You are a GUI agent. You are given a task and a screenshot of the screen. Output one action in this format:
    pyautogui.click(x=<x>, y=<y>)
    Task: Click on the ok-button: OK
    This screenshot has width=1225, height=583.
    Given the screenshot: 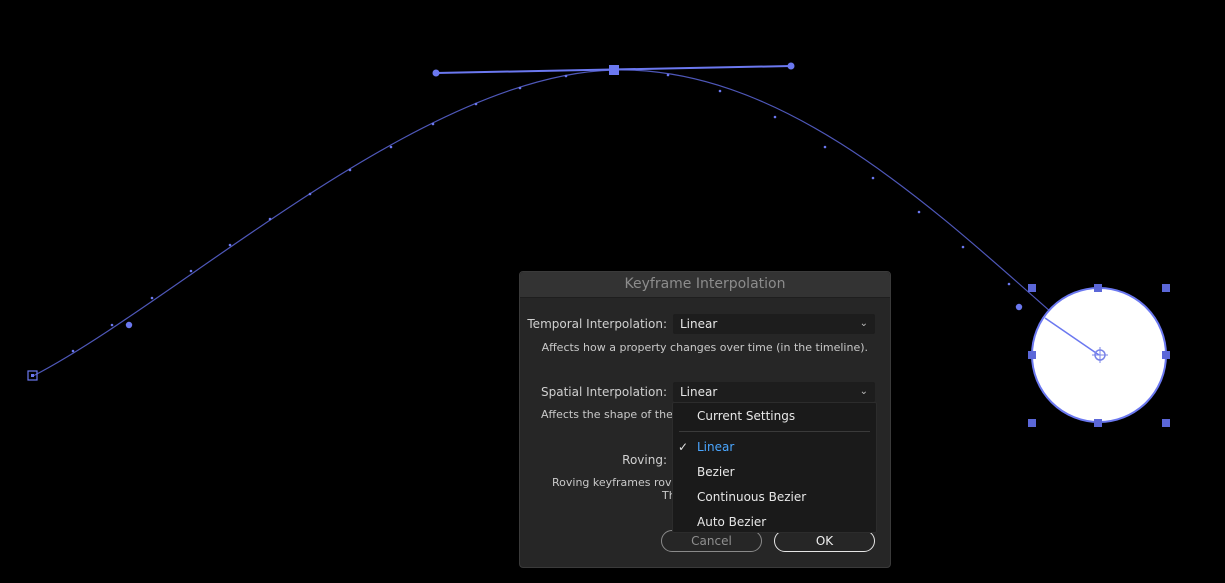 What is the action you would take?
    pyautogui.click(x=824, y=541)
    